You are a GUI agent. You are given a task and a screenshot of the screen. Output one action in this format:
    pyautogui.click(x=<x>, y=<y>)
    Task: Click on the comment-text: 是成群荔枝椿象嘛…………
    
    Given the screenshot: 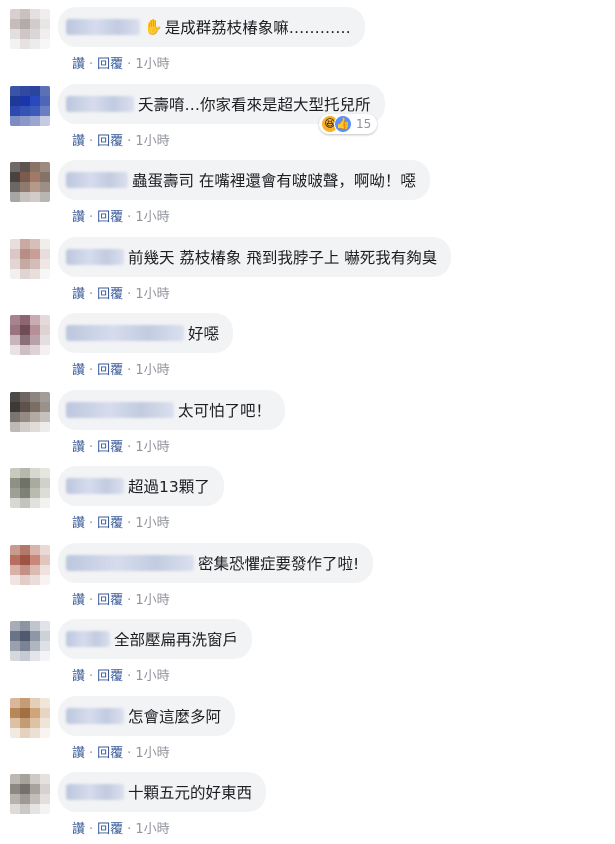 What is the action you would take?
    pyautogui.click(x=257, y=28)
    